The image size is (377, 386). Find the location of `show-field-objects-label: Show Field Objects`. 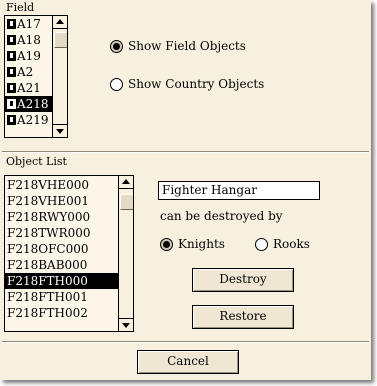

show-field-objects-label: Show Field Objects is located at coordinates (187, 46).